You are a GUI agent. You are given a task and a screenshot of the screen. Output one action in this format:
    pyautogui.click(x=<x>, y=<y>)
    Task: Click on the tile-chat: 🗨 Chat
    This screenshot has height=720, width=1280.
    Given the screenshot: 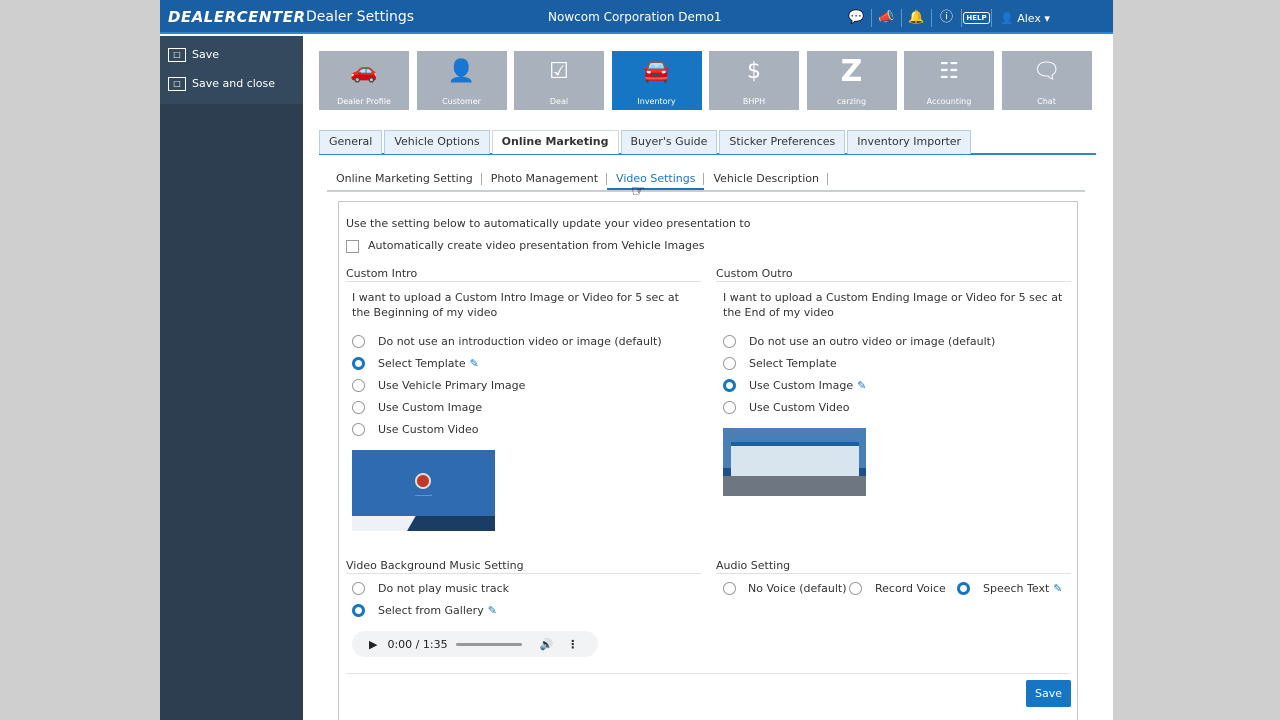 What is the action you would take?
    pyautogui.click(x=1046, y=80)
    